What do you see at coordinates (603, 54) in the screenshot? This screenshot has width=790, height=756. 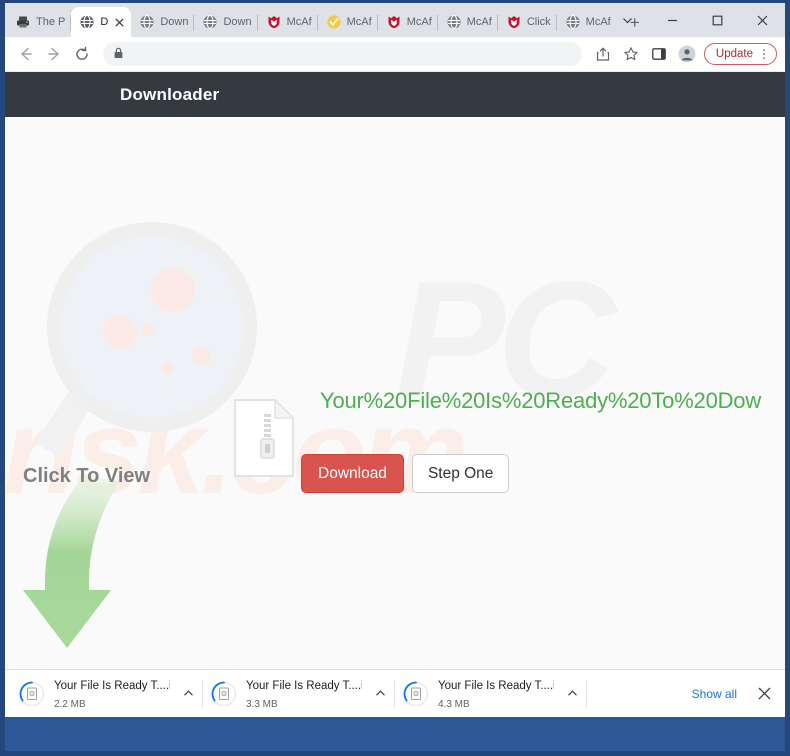 I see `share-icon` at bounding box center [603, 54].